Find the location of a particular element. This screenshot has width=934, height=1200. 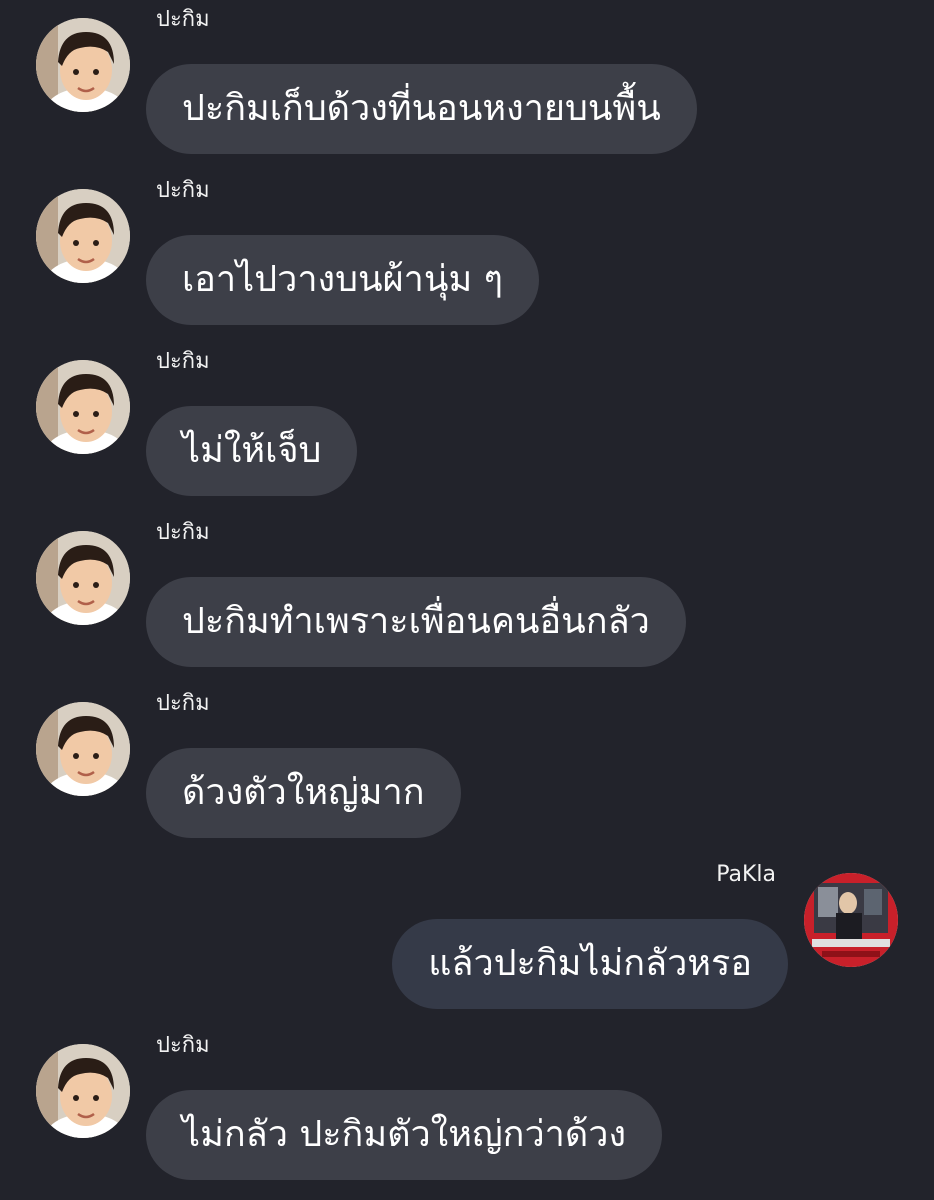

message-bubble: ไม่ให้เจ็บ is located at coordinates (252, 451).